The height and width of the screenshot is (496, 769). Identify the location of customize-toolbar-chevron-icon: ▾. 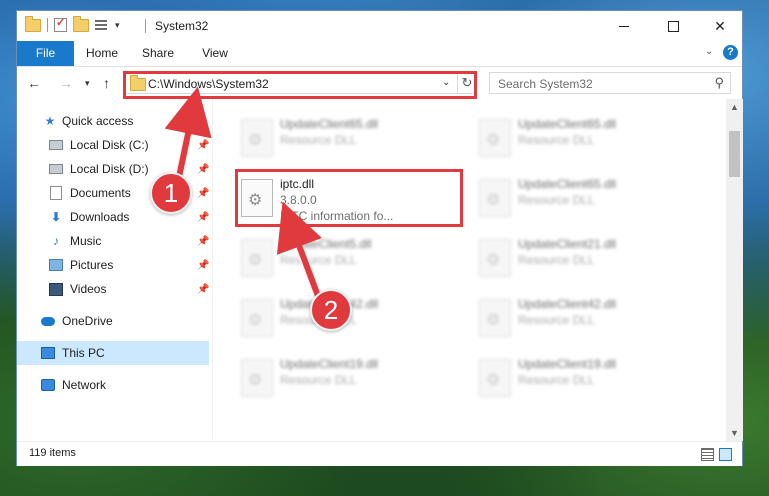
(117, 25).